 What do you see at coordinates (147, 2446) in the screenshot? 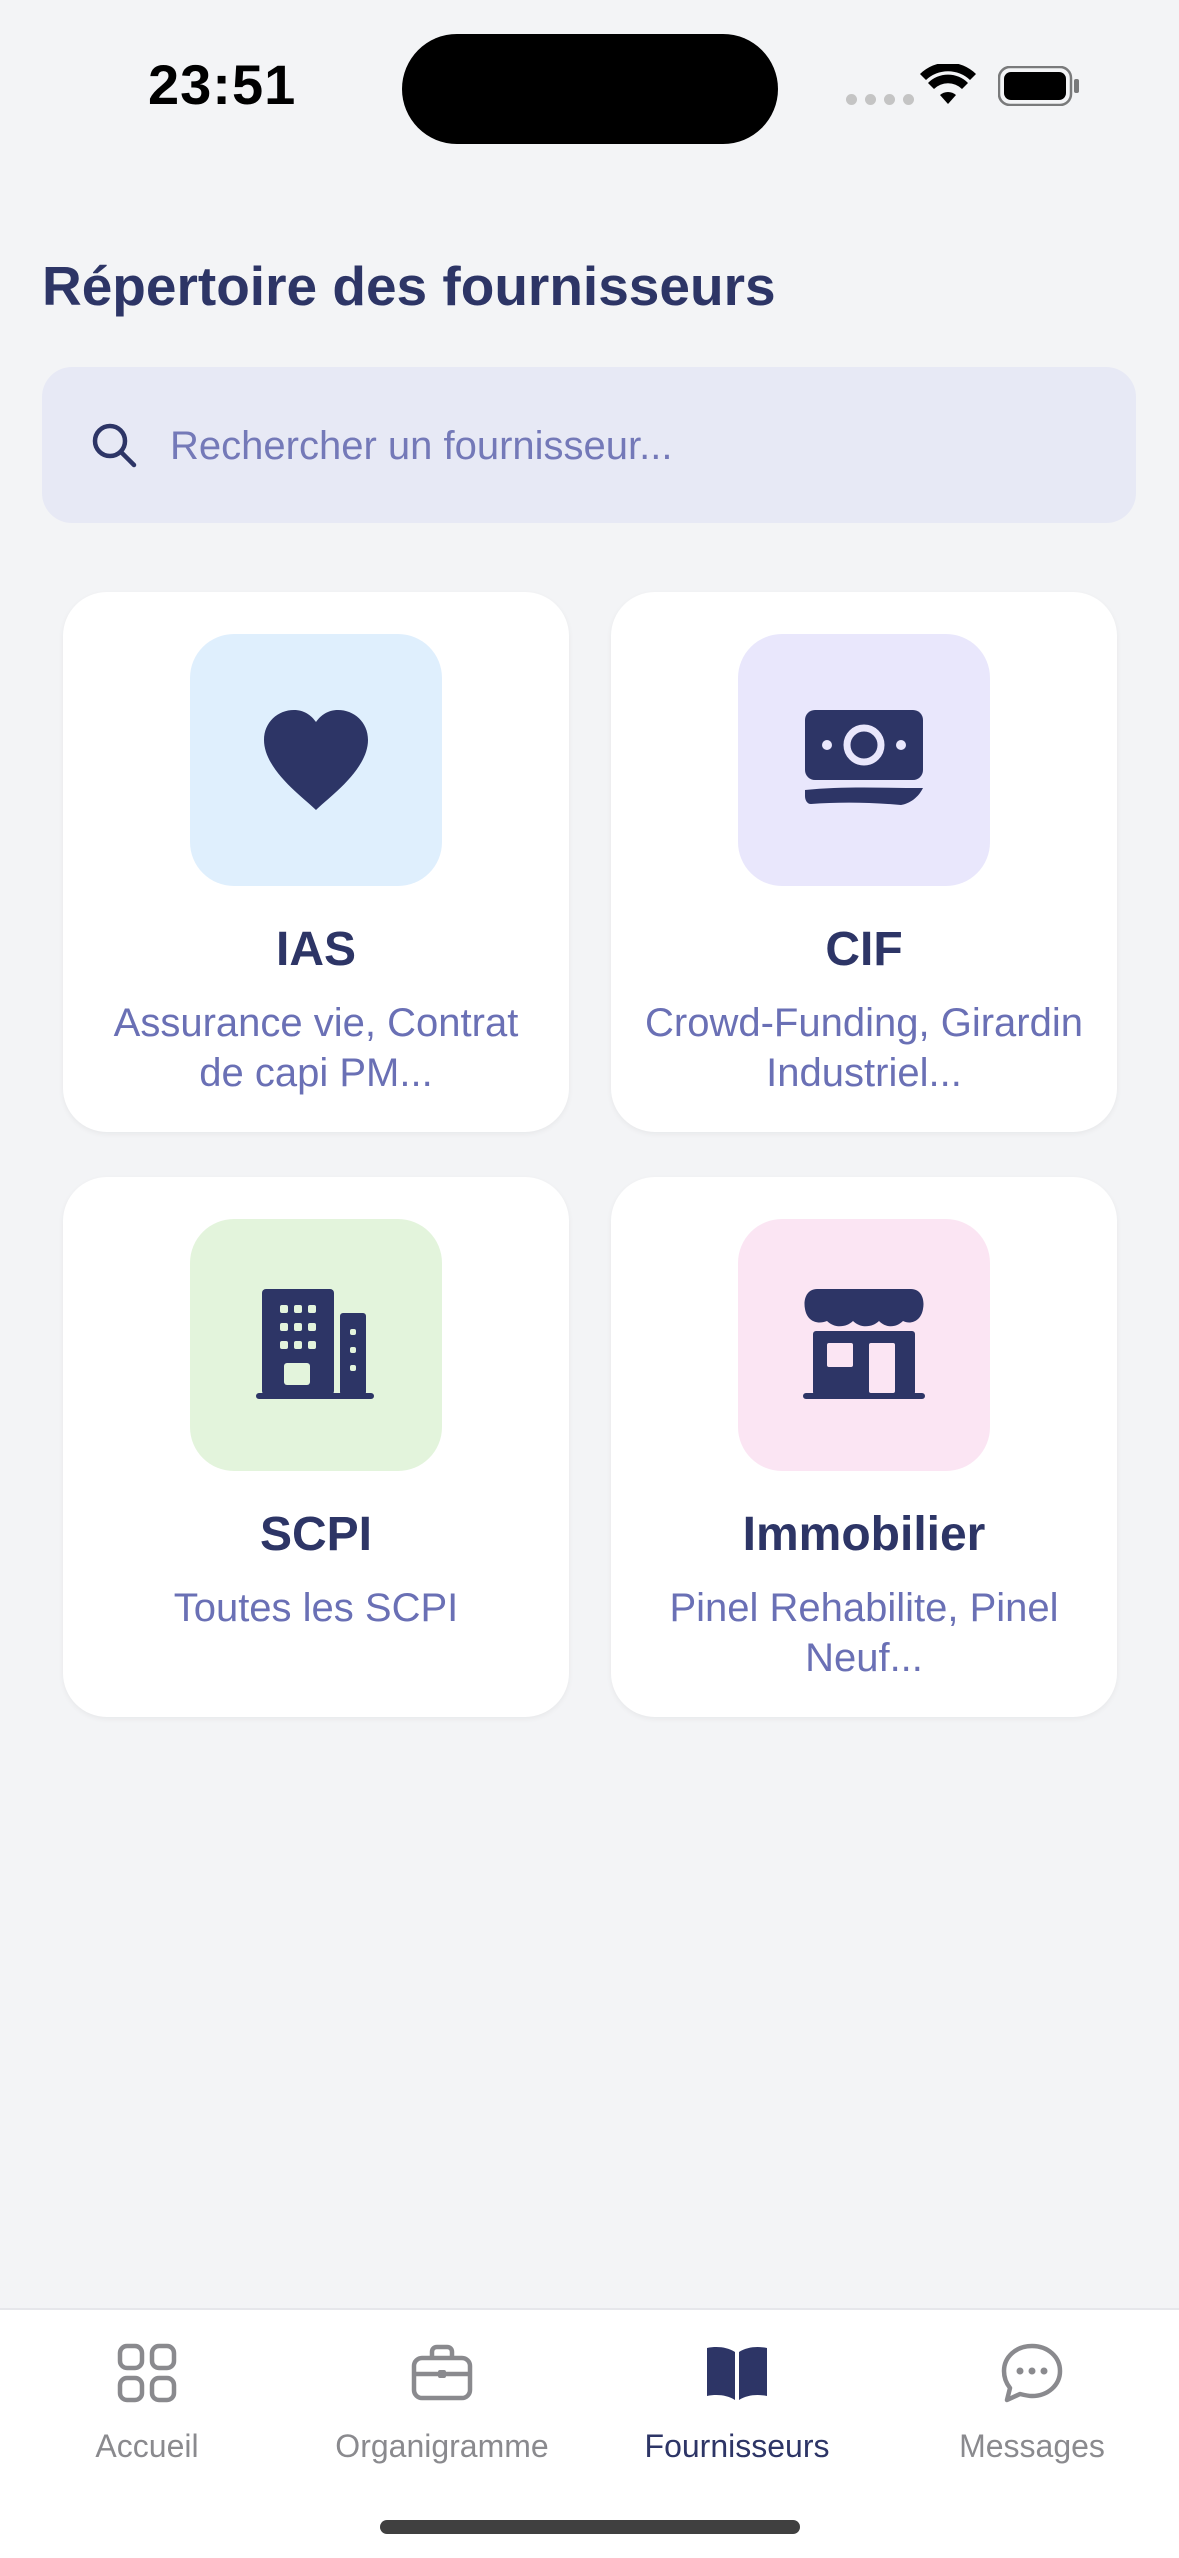
I see `tab-label: Accueil` at bounding box center [147, 2446].